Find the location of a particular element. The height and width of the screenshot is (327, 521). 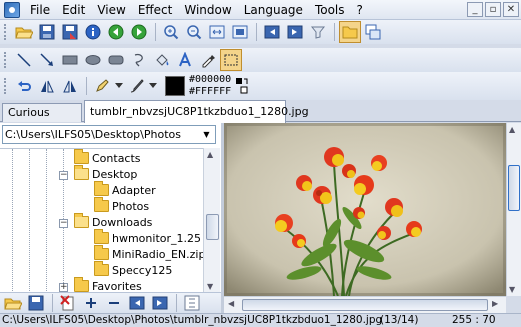

app-icon is located at coordinates (12, 9).